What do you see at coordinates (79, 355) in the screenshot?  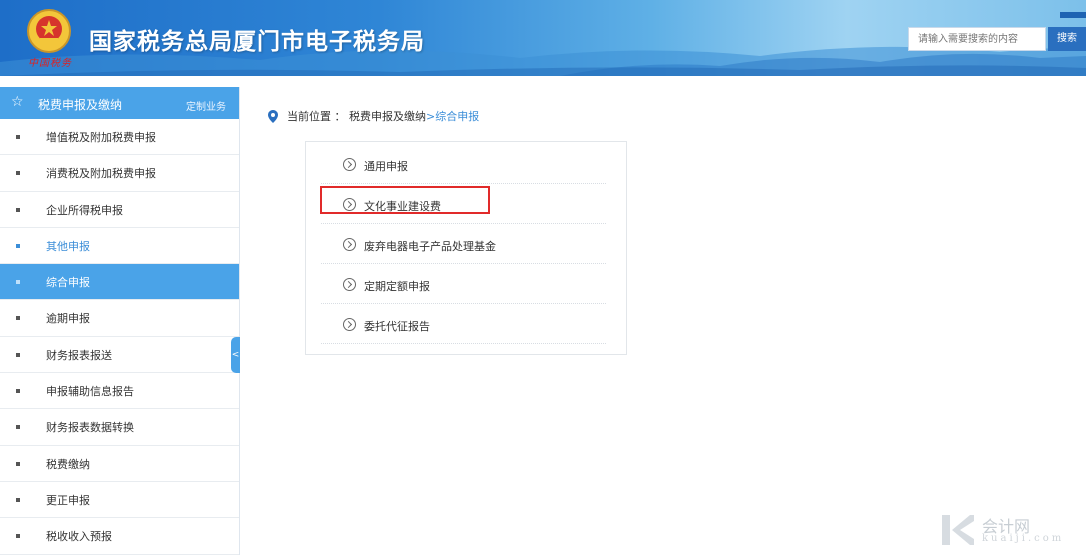 I see `sidebar-item-label: 财务报表报送` at bounding box center [79, 355].